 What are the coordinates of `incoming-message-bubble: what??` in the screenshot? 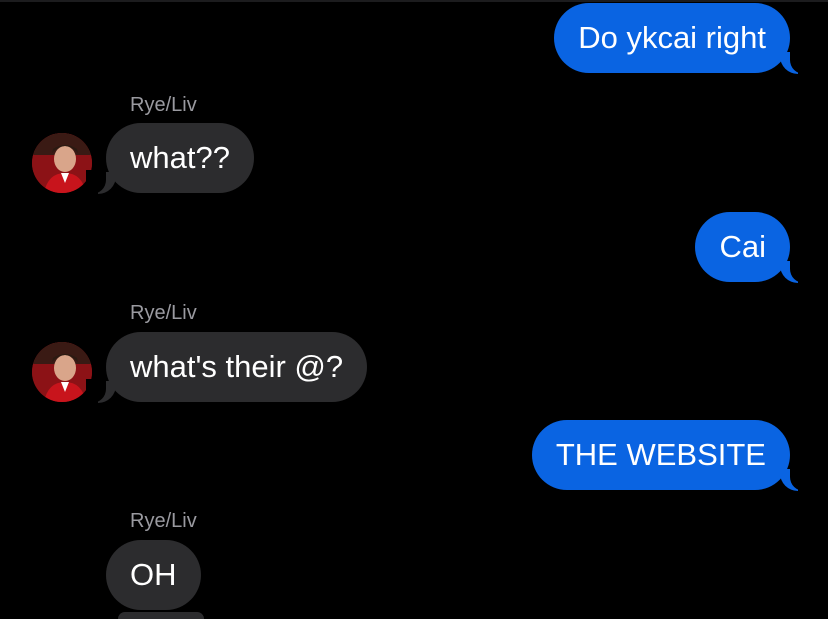 It's located at (170, 158).